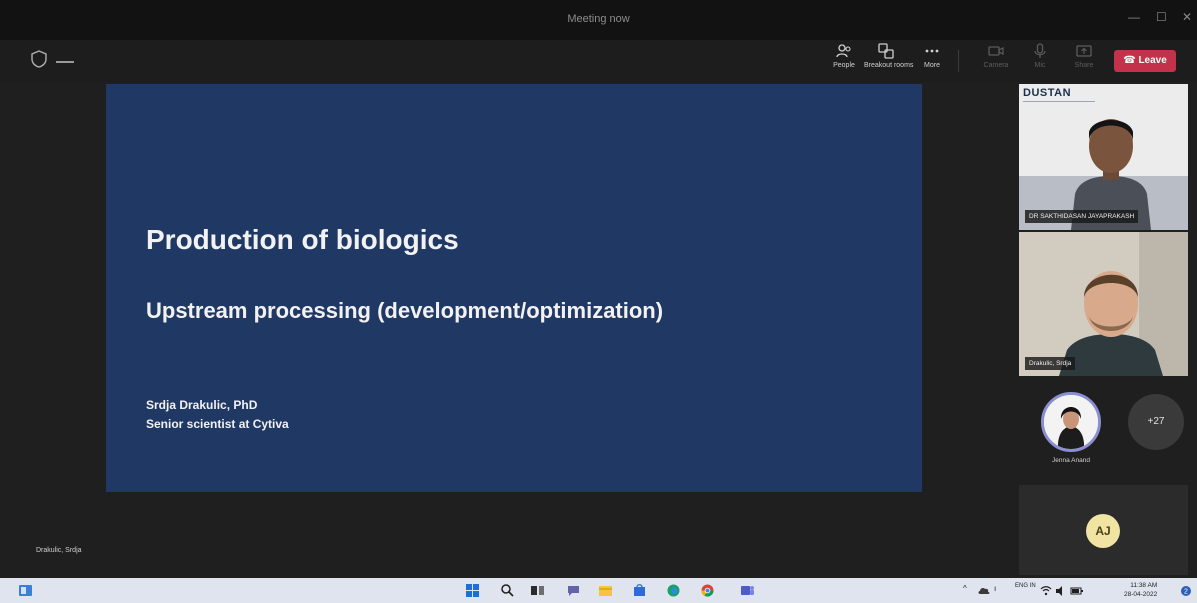 Image resolution: width=1197 pixels, height=603 pixels. I want to click on camera-off-icon, so click(996, 51).